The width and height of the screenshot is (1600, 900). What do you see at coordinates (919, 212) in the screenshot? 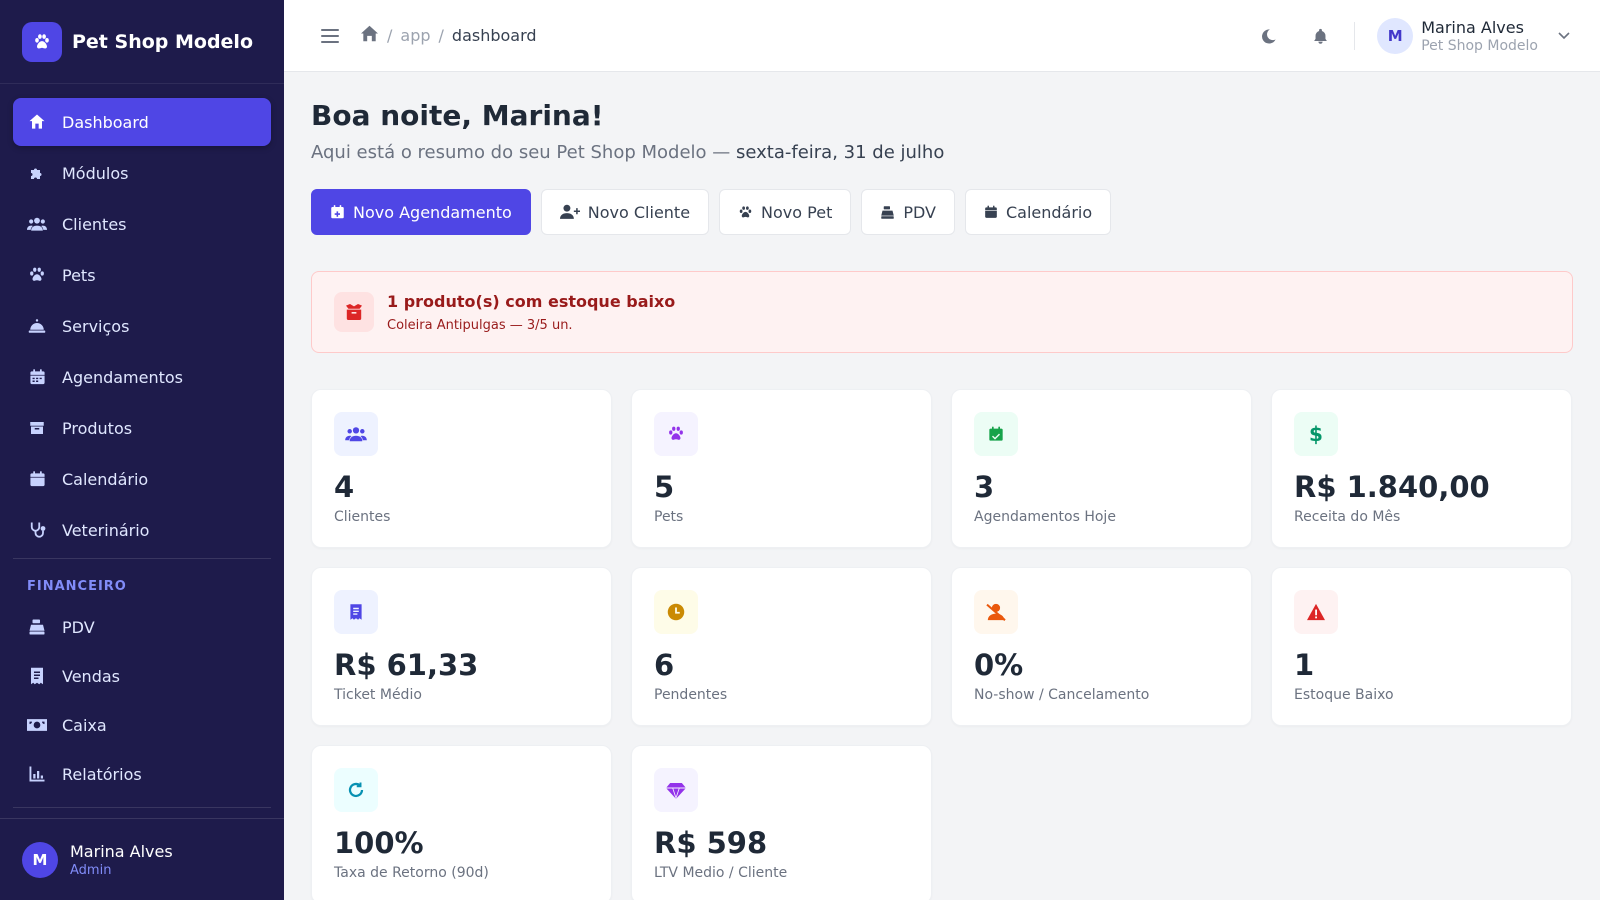
I see `button-label: PDV` at bounding box center [919, 212].